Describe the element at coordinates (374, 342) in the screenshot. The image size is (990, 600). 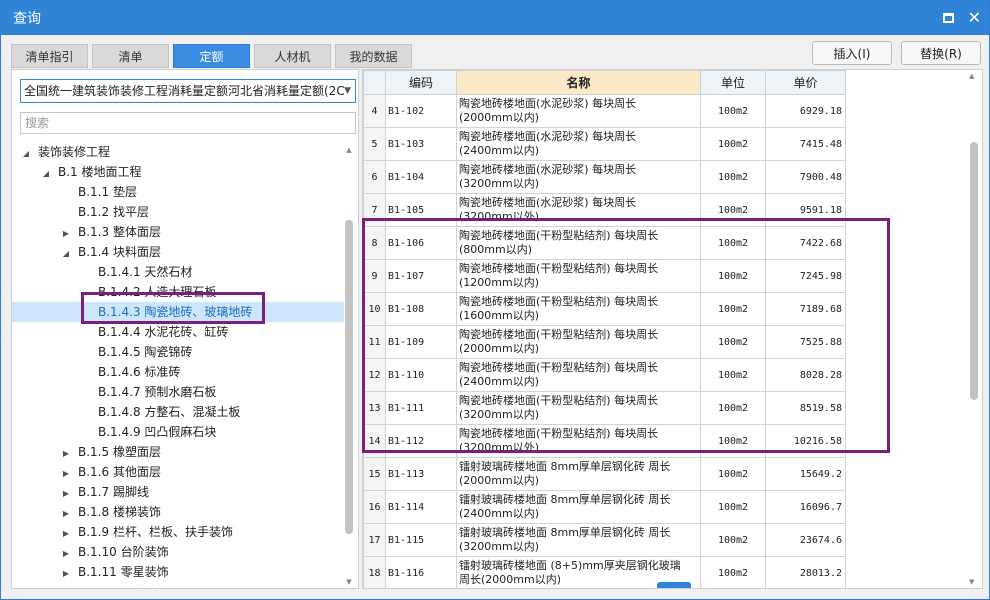
I see `row-number: 11` at that location.